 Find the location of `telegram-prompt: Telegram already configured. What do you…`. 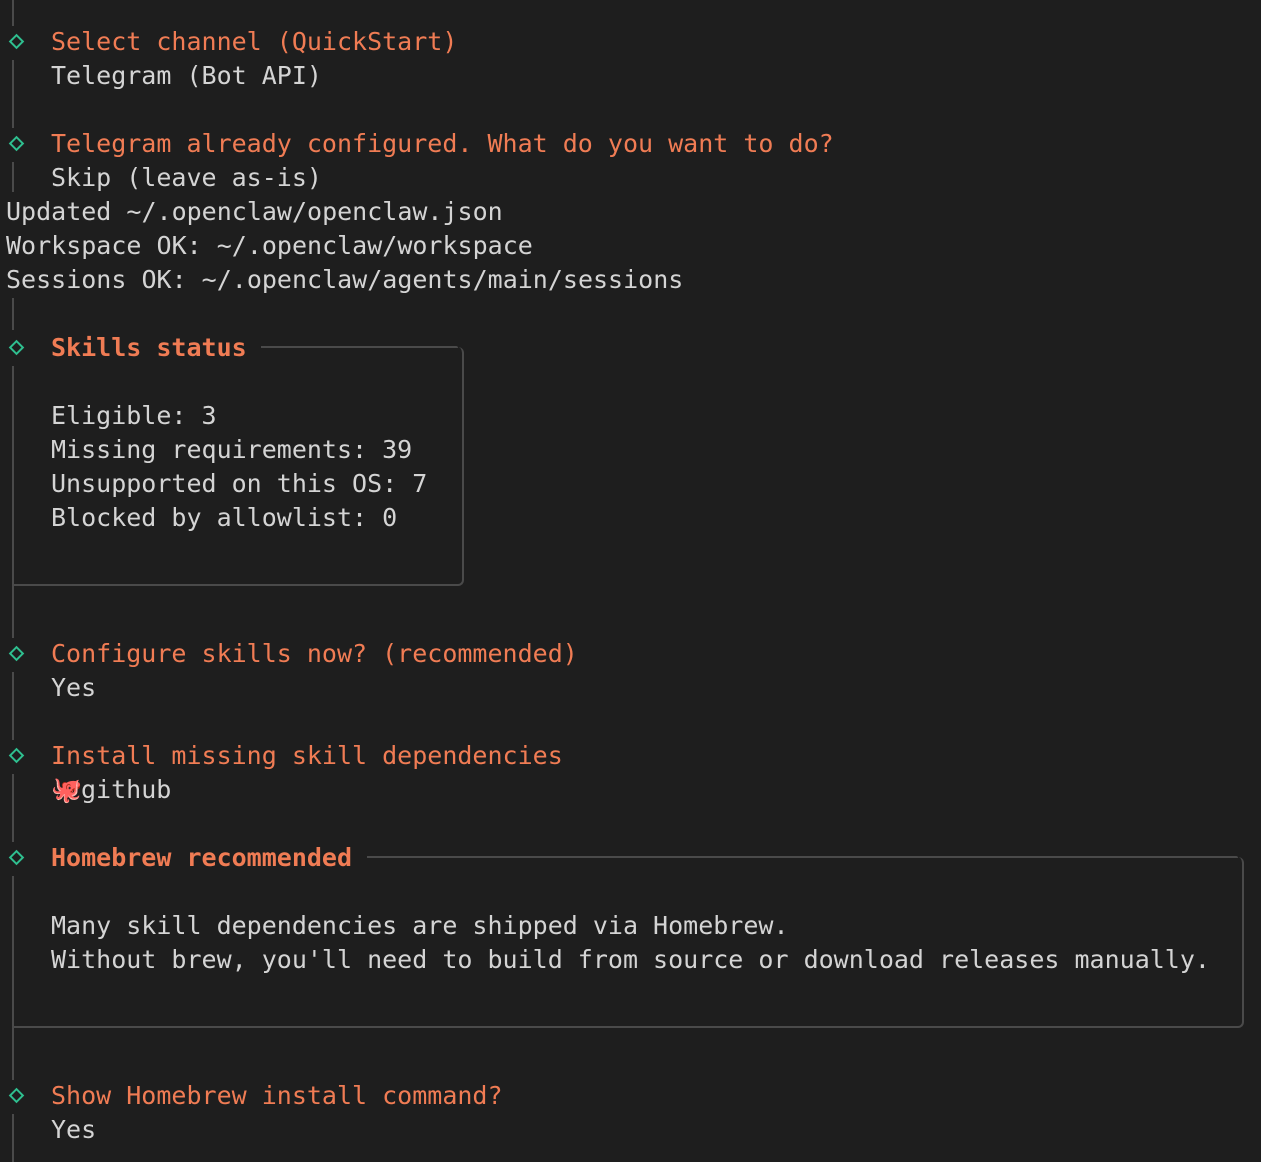

telegram-prompt: Telegram already configured. What do you… is located at coordinates (442, 143).